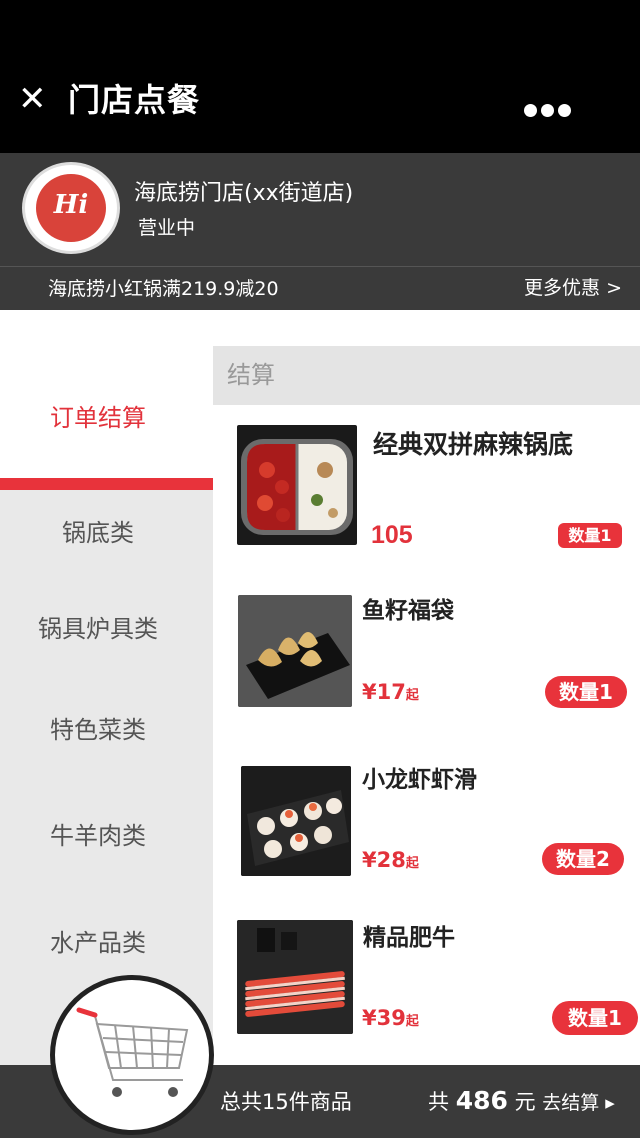  I want to click on list-item: 小龙虾虾滑 ¥28起 数量2, so click(426, 825).